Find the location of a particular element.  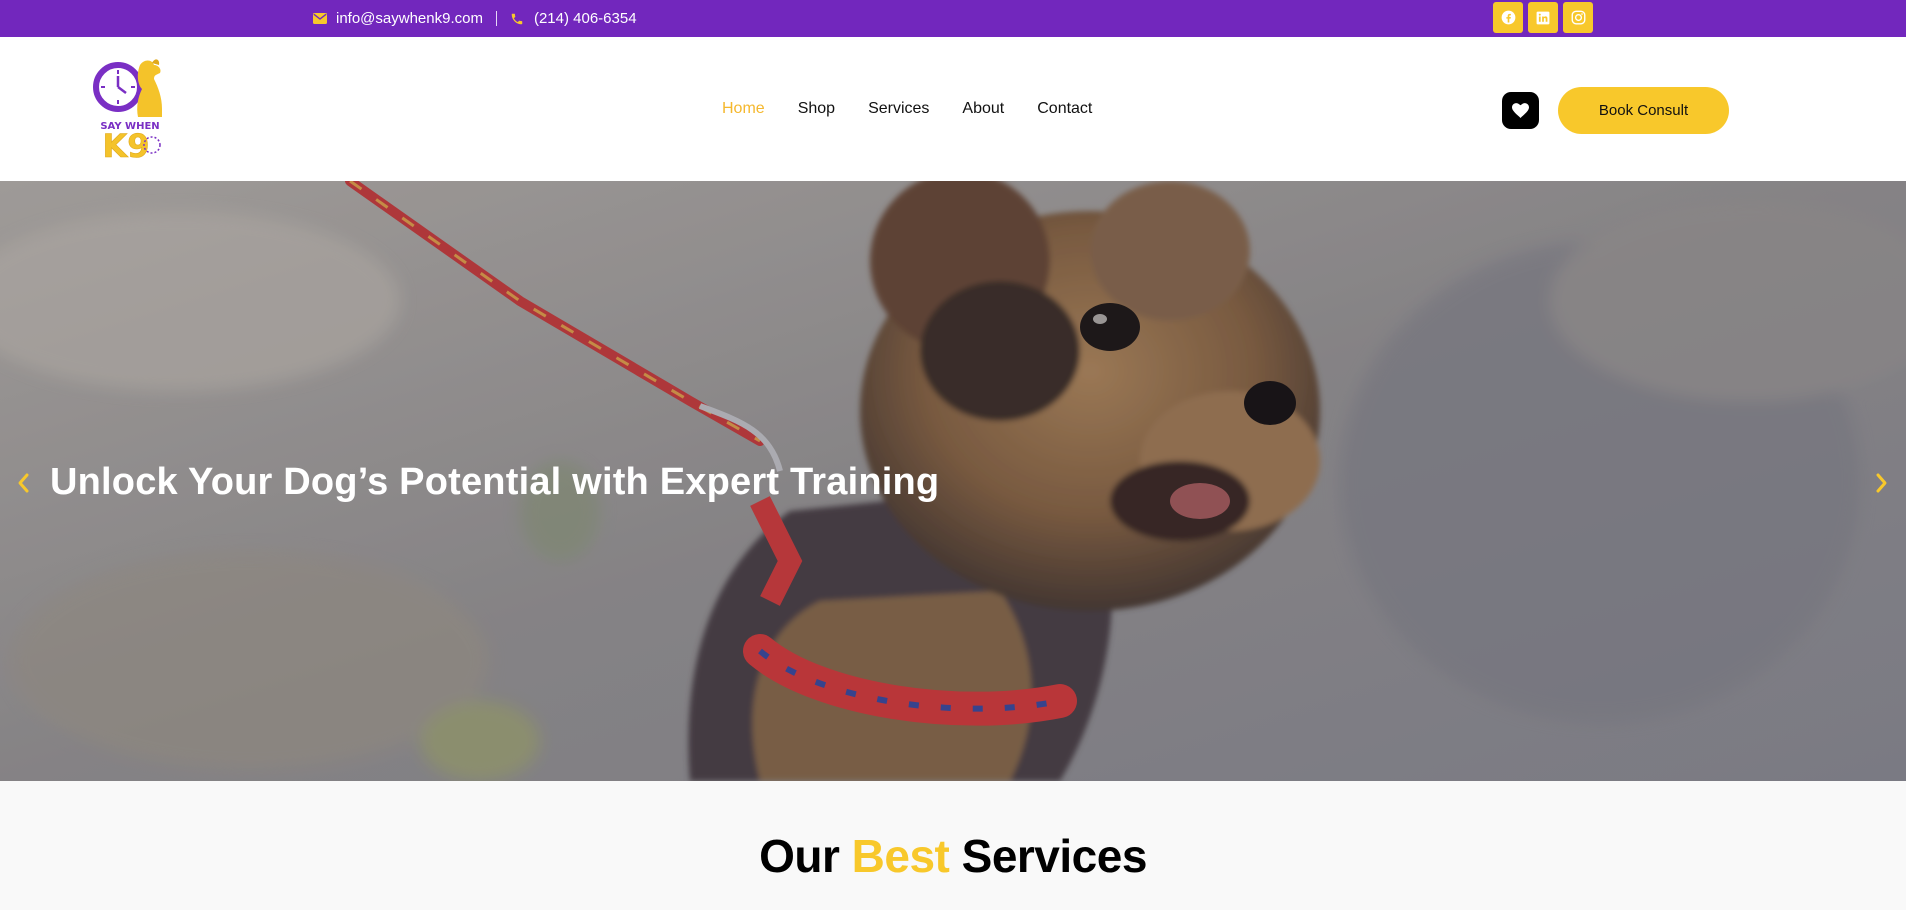

chevron-left-icon is located at coordinates (23, 483).